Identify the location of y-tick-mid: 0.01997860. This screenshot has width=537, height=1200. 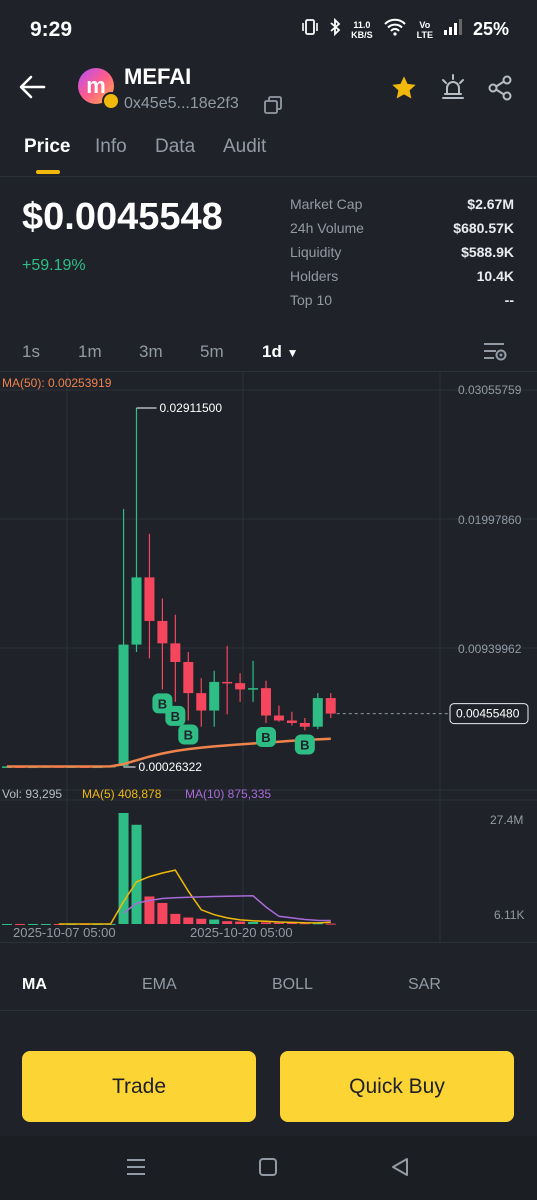
(490, 520).